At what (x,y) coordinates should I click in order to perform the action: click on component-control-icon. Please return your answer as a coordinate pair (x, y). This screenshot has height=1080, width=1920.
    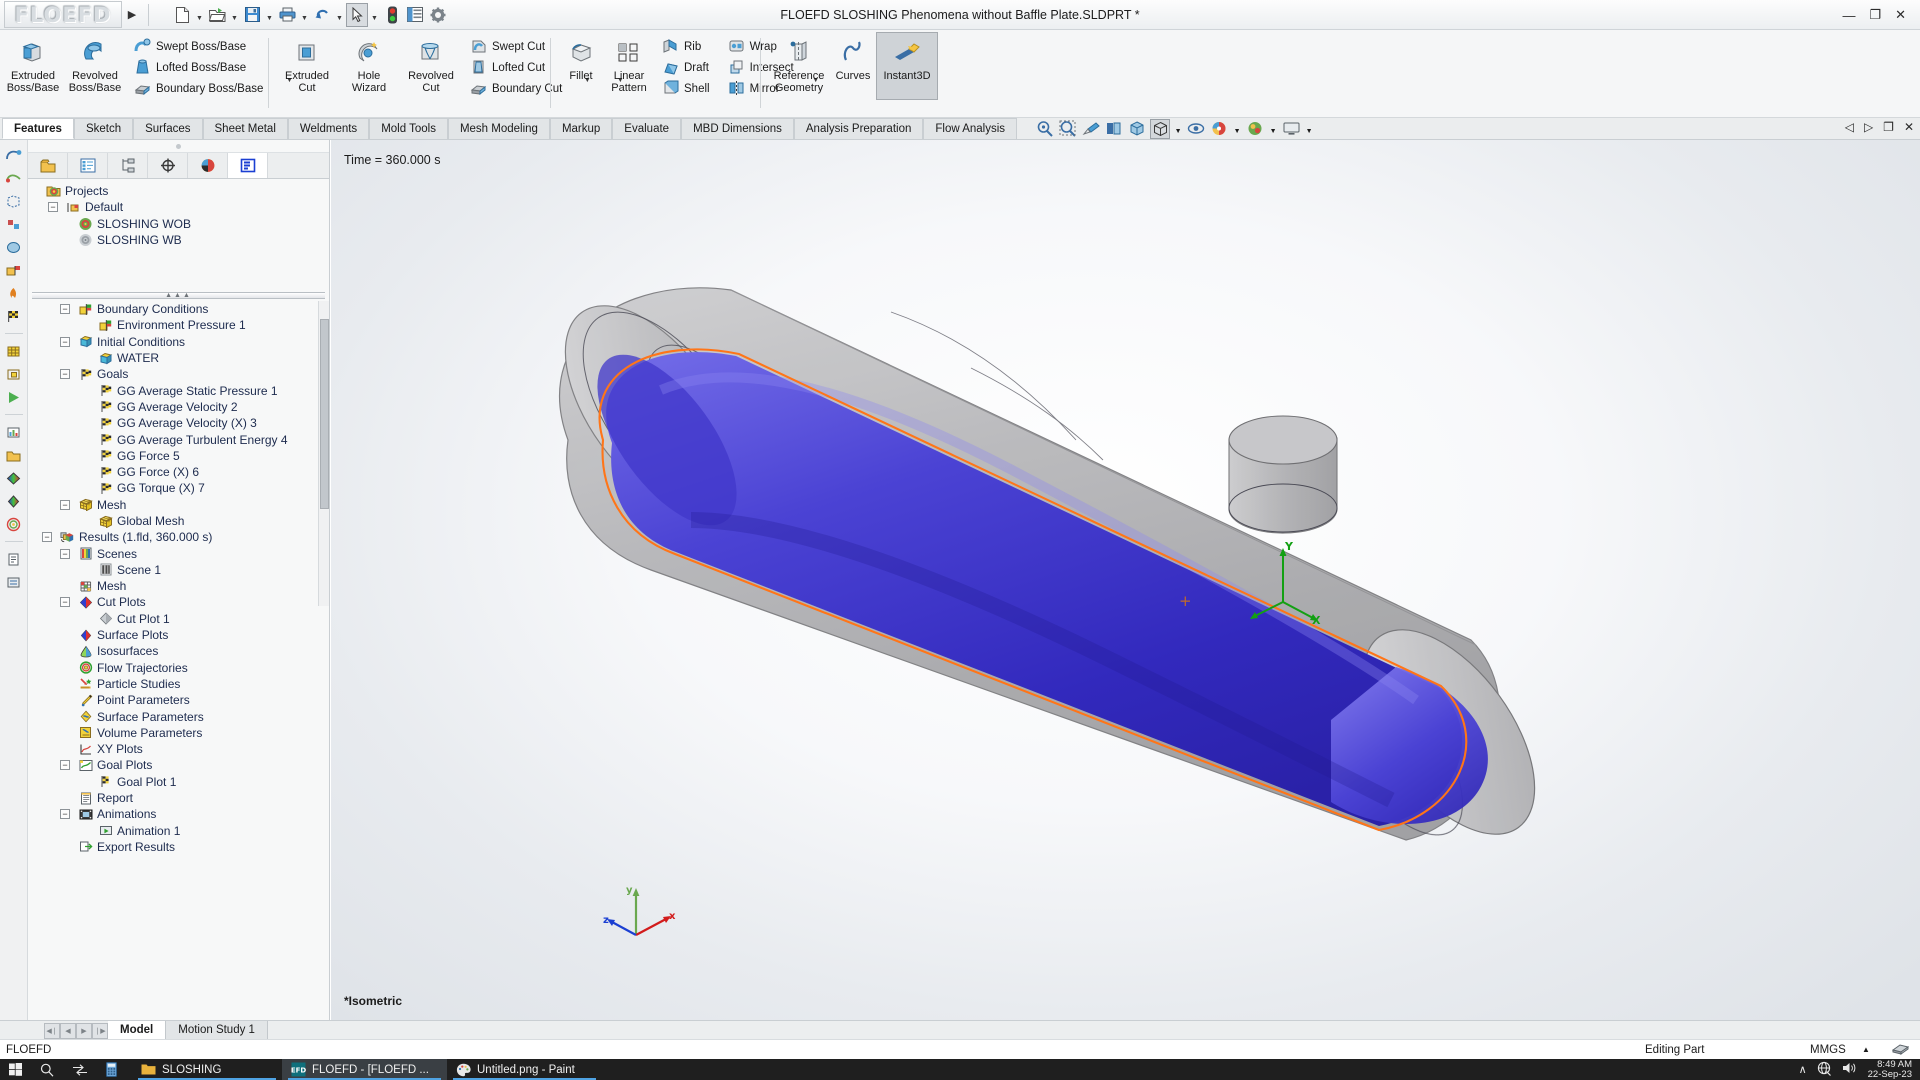
    Looking at the image, I should click on (14, 224).